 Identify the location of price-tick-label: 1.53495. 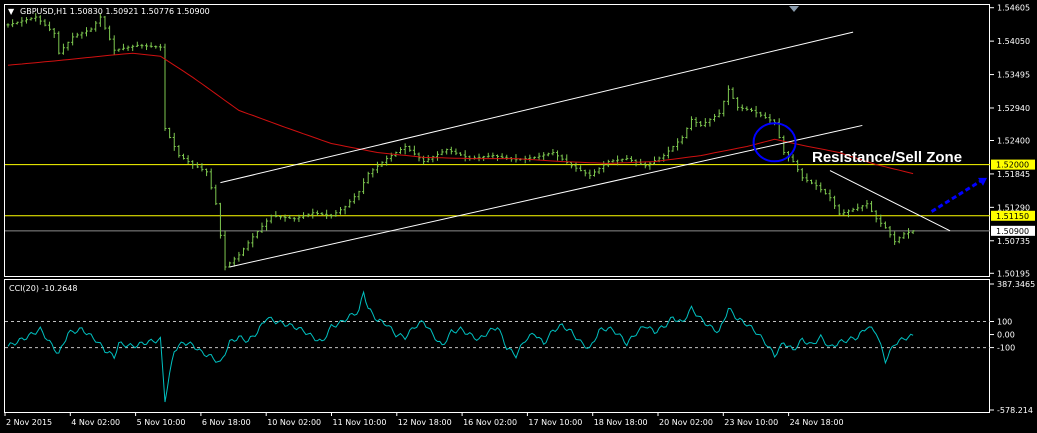
(1013, 75).